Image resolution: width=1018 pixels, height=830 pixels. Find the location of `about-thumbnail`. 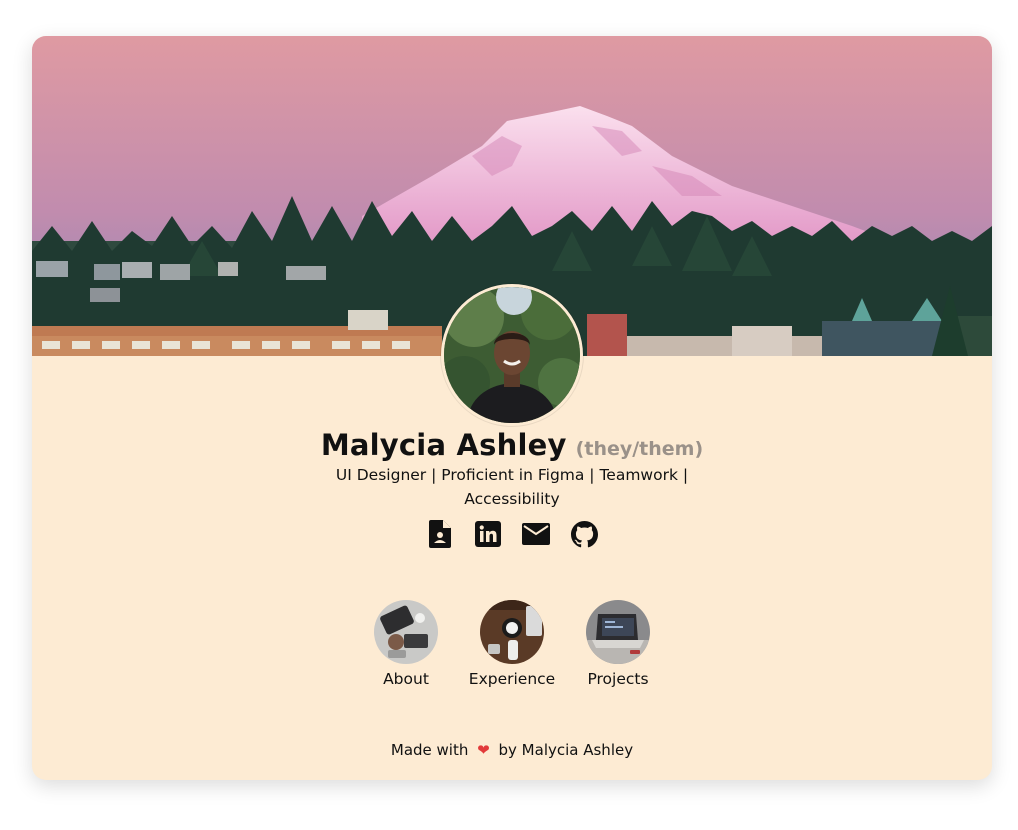

about-thumbnail is located at coordinates (406, 632).